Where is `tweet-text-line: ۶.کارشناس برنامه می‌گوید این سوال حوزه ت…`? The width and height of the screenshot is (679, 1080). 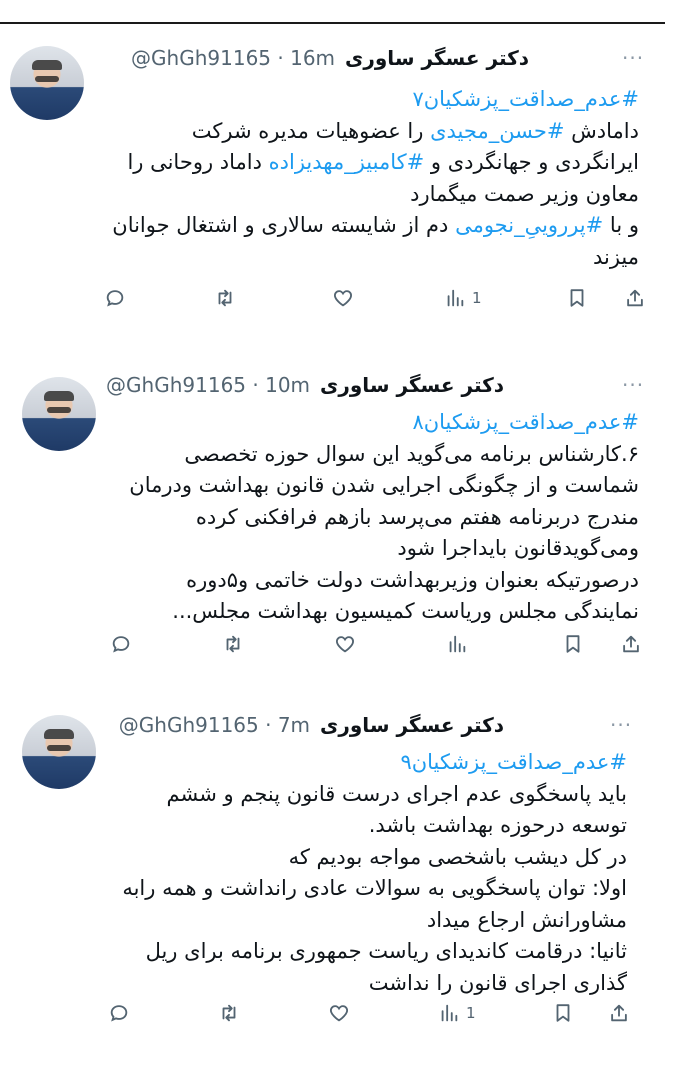 tweet-text-line: ۶.کارشناس برنامه می‌گوید این سوال حوزه ت… is located at coordinates (339, 455).